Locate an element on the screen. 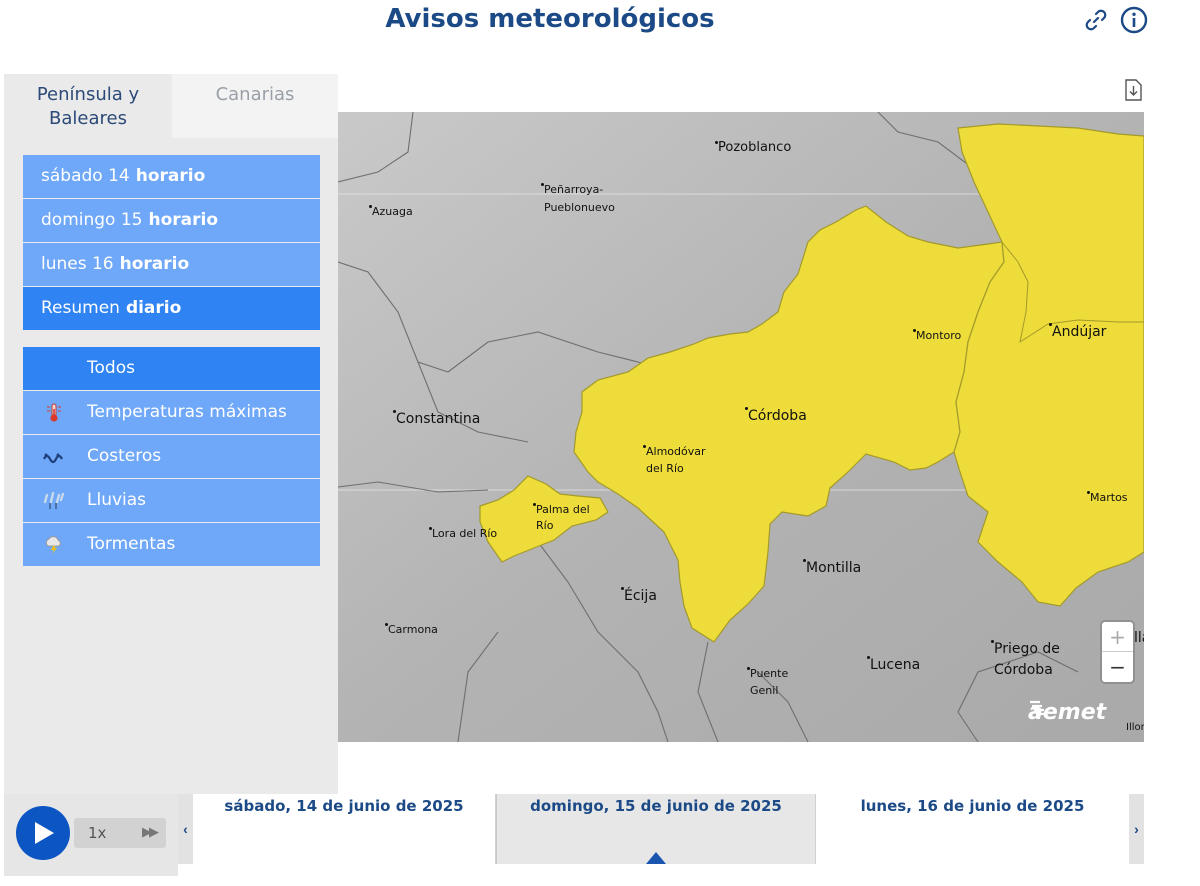  type-label: Costeros is located at coordinates (124, 456).